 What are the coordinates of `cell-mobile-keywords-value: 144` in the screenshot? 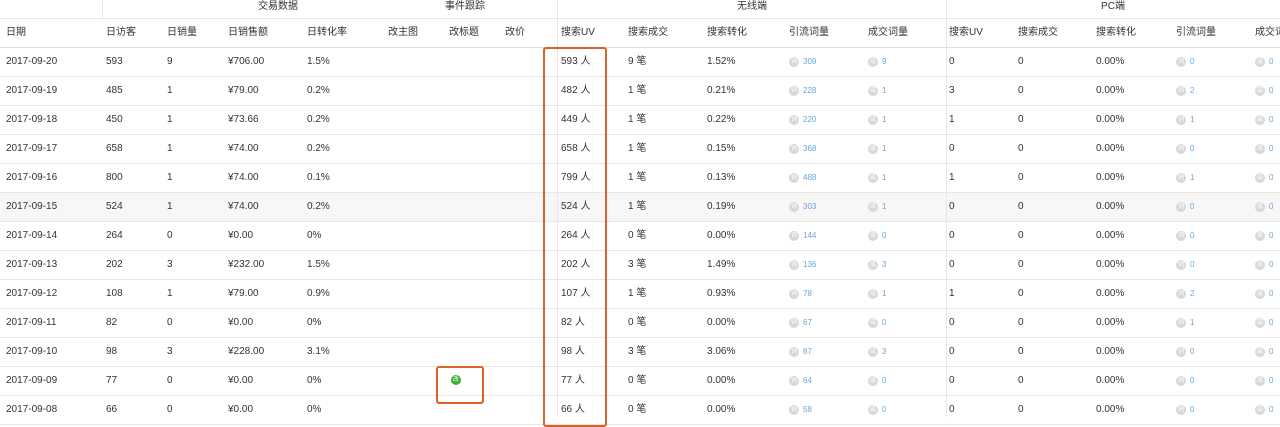 It's located at (809, 235).